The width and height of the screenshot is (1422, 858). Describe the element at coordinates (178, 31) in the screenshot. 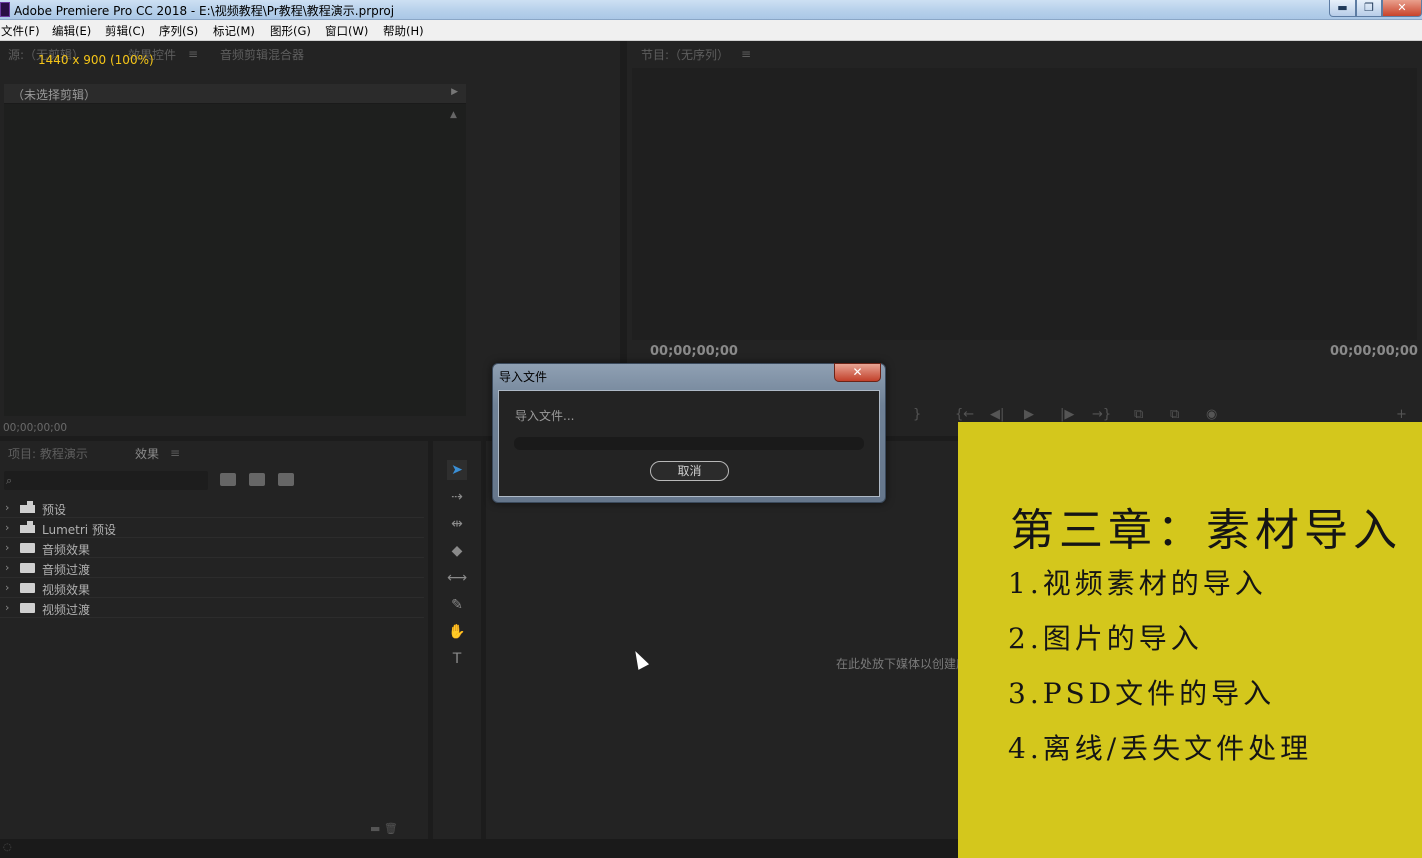

I see `menu-sequence: 序列(S)` at that location.